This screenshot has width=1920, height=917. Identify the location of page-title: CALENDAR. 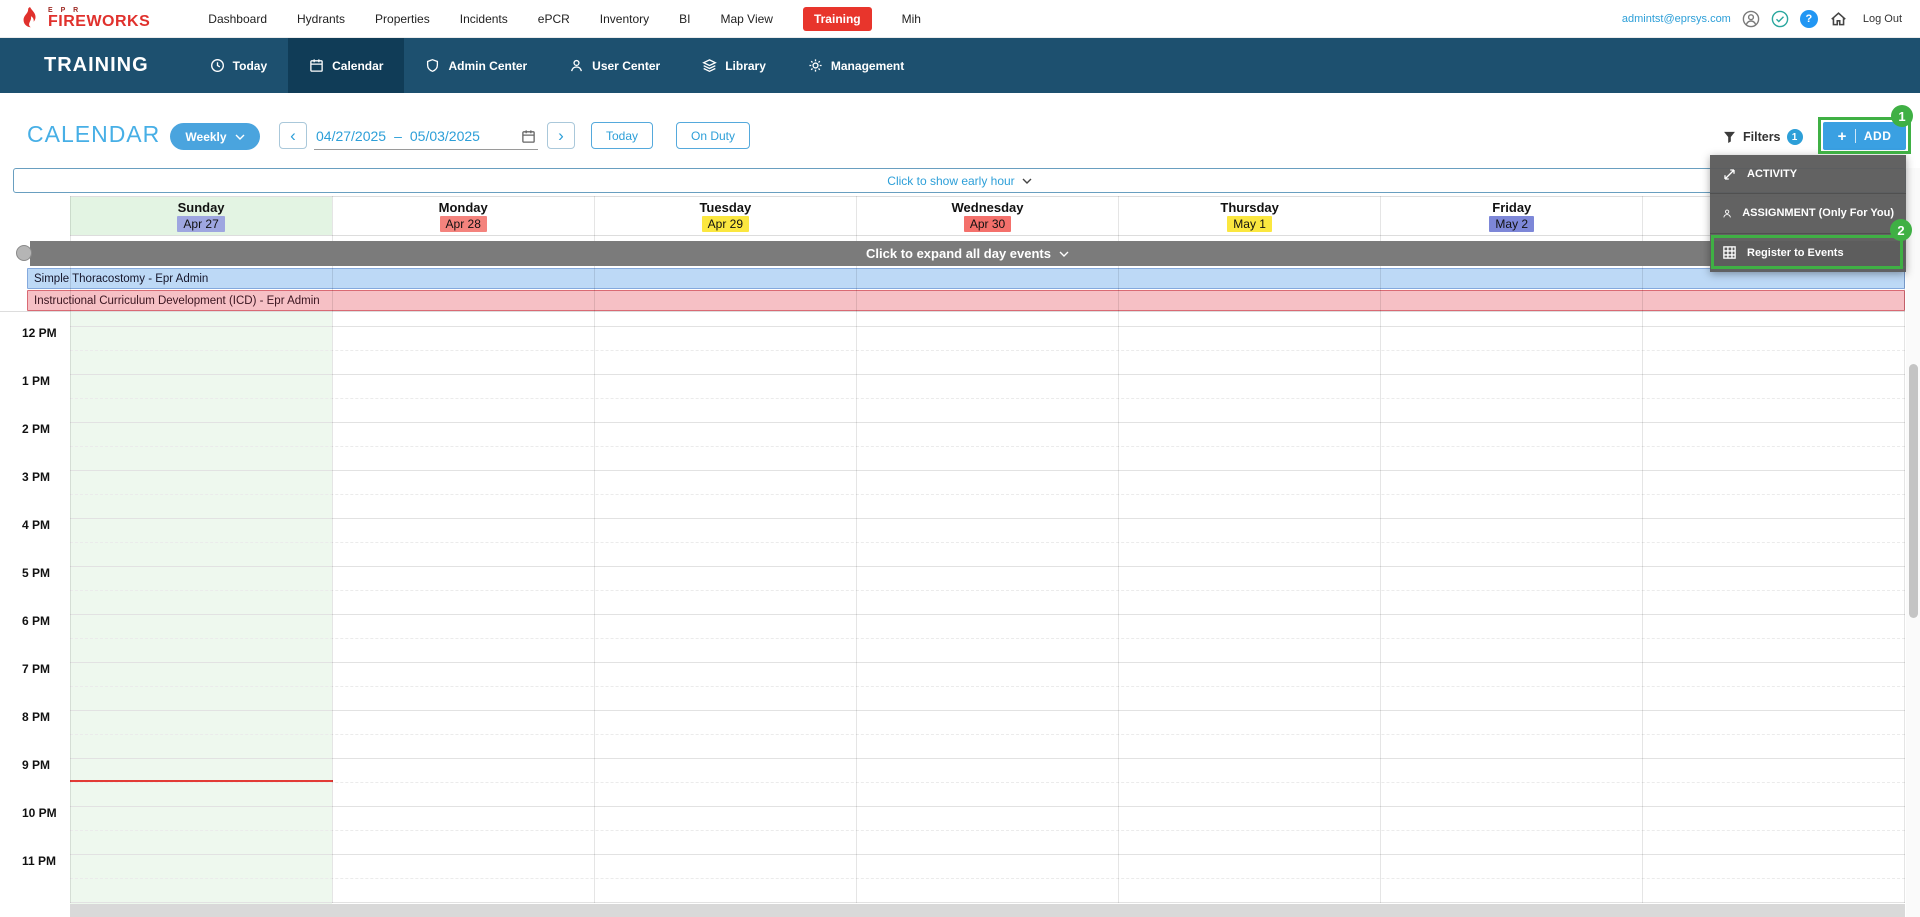
(94, 134).